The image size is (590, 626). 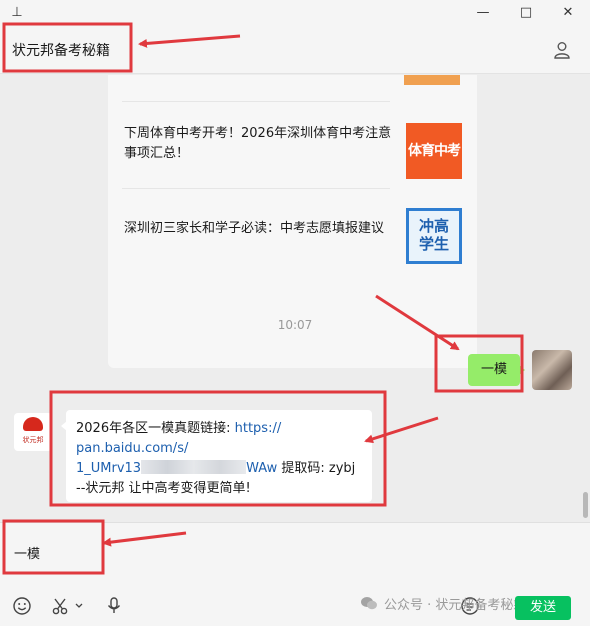 I want to click on avatar, so click(x=552, y=370).